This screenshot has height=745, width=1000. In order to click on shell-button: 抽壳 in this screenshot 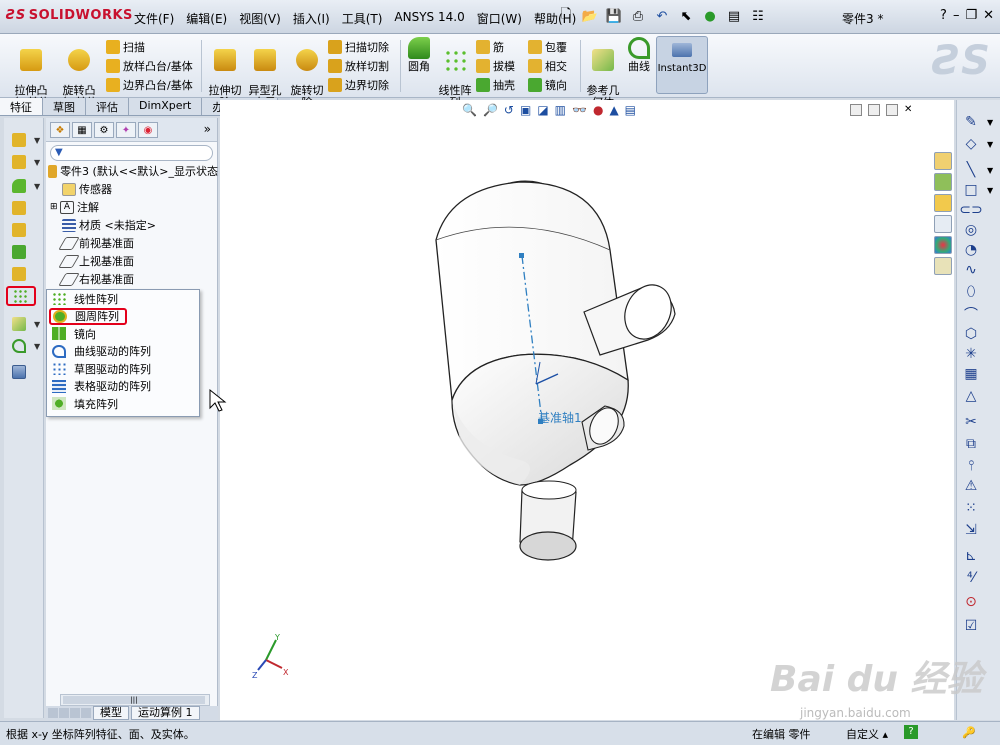, I will do `click(495, 85)`.